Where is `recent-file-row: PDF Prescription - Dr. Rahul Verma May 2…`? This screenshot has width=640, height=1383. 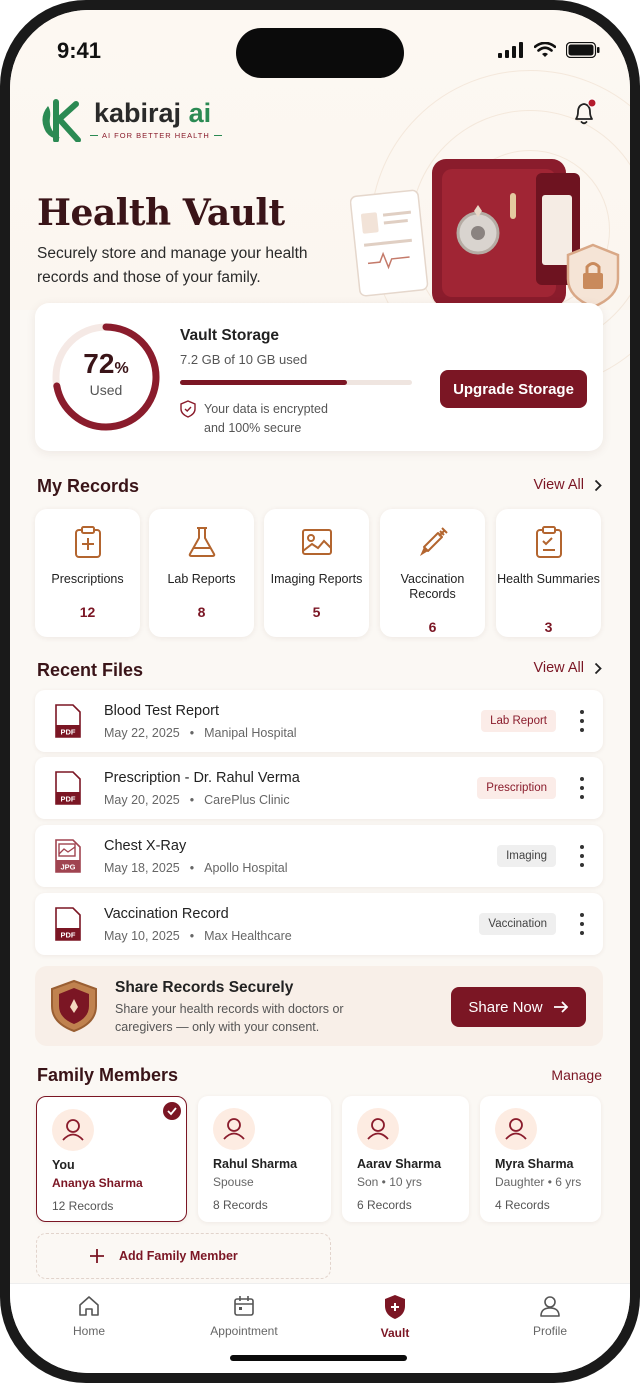
recent-file-row: PDF Prescription - Dr. Rahul Verma May 2… is located at coordinates (319, 788).